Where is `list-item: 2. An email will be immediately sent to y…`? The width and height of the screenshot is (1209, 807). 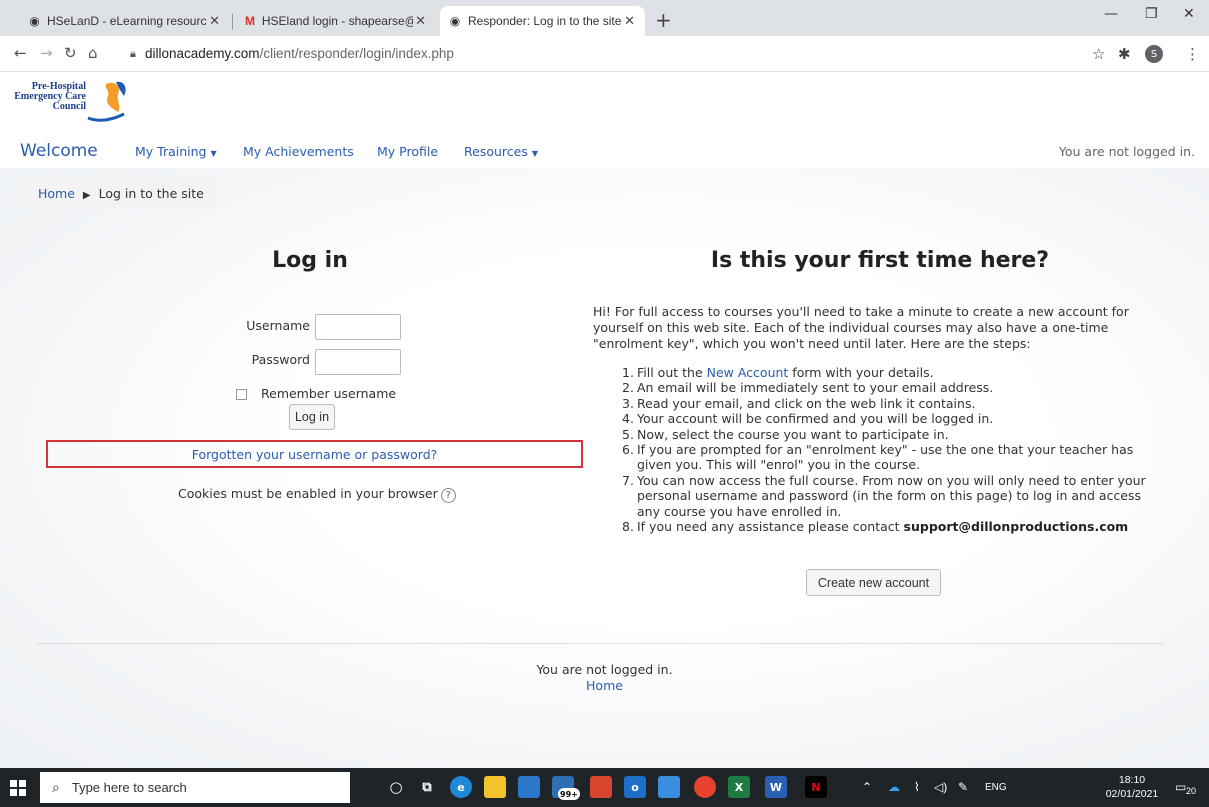 list-item: 2. An email will be immediately sent to y… is located at coordinates (808, 388).